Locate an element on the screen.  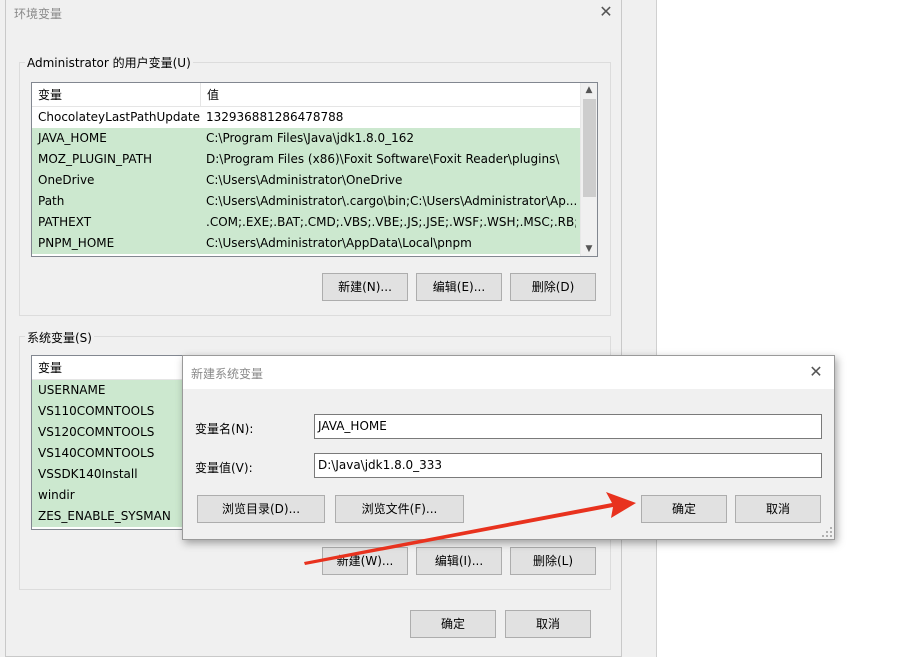
table-row: VSSDK140Install is located at coordinates (112, 474).